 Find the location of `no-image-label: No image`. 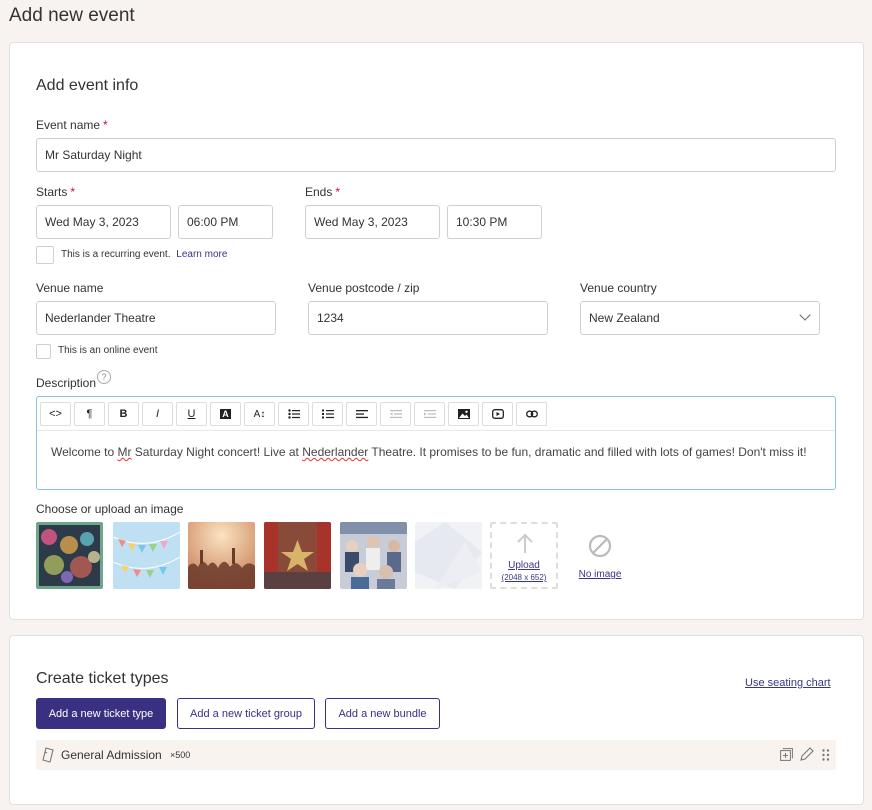

no-image-label: No image is located at coordinates (600, 574).